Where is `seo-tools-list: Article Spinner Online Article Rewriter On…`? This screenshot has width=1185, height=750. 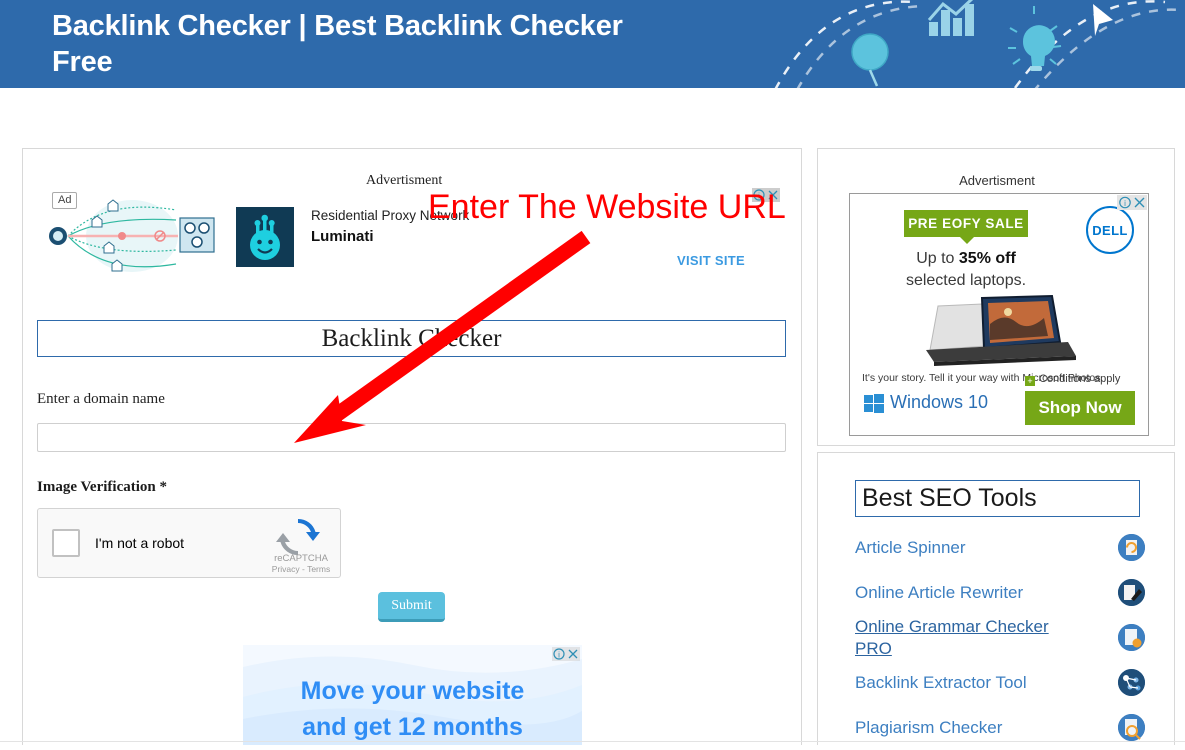
seo-tools-list: Article Spinner Online Article Rewriter On… is located at coordinates (1000, 637).